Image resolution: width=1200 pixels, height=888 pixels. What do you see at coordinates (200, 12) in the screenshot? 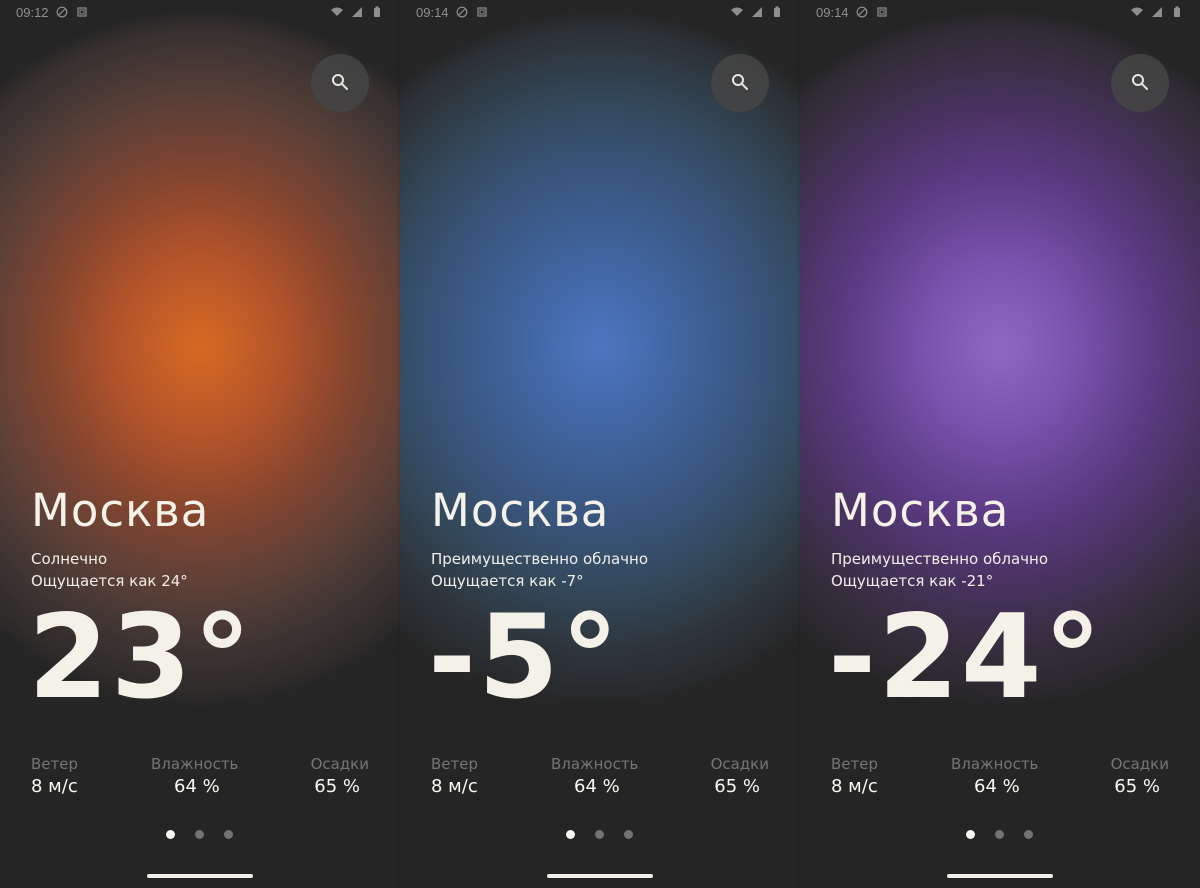
I see `status-bar: 09:12` at bounding box center [200, 12].